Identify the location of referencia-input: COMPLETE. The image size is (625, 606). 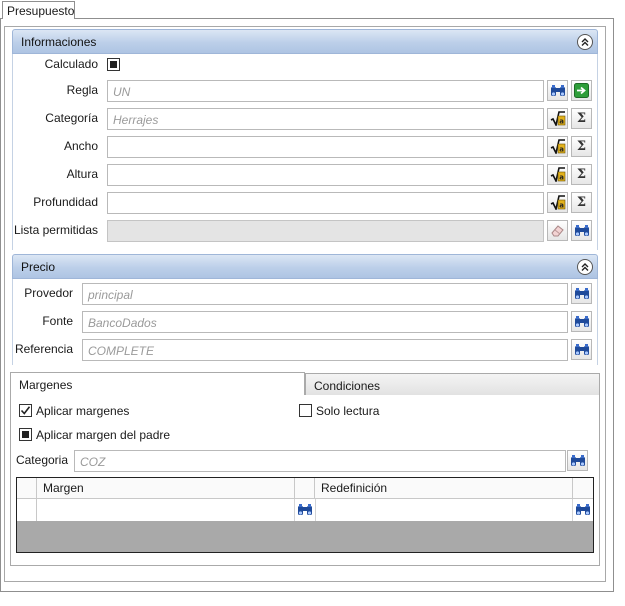
(325, 350).